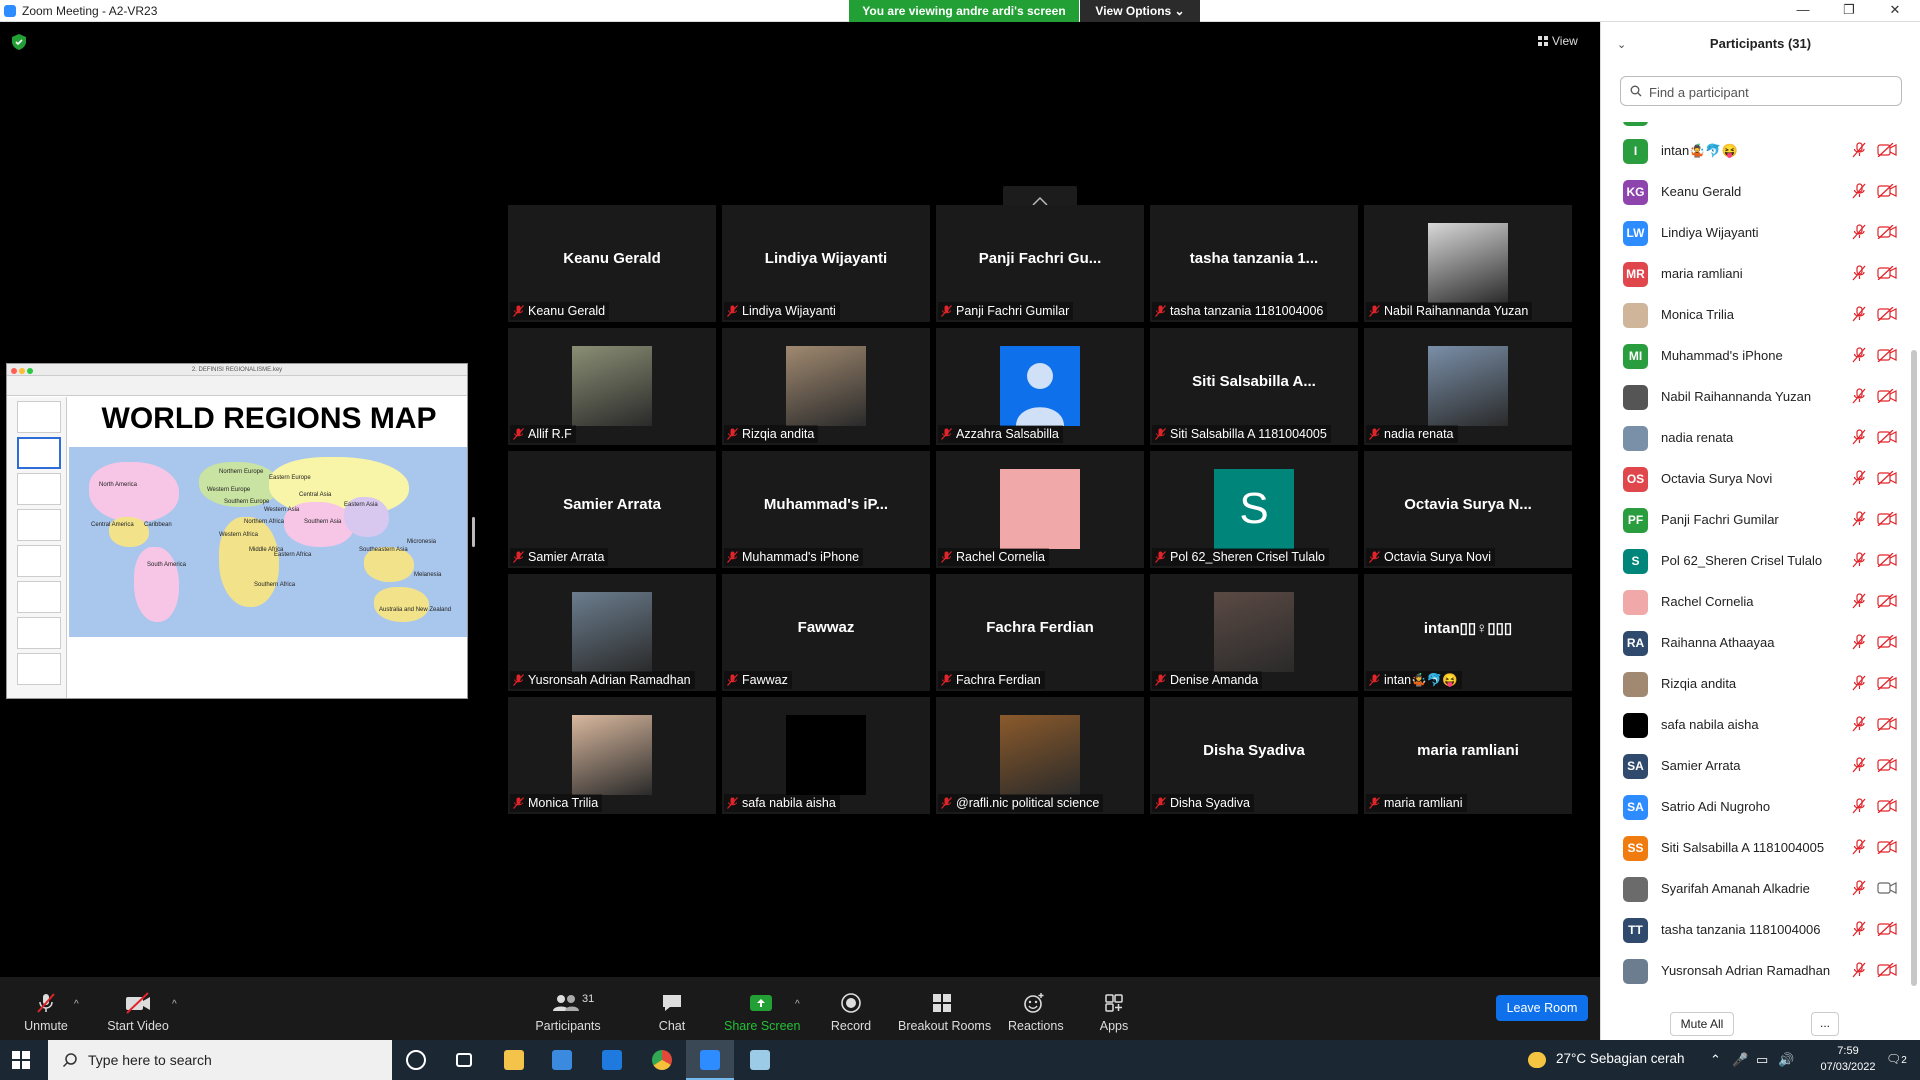 The width and height of the screenshot is (1920, 1080). What do you see at coordinates (1756, 314) in the screenshot?
I see `participant-row: Monica Trilia` at bounding box center [1756, 314].